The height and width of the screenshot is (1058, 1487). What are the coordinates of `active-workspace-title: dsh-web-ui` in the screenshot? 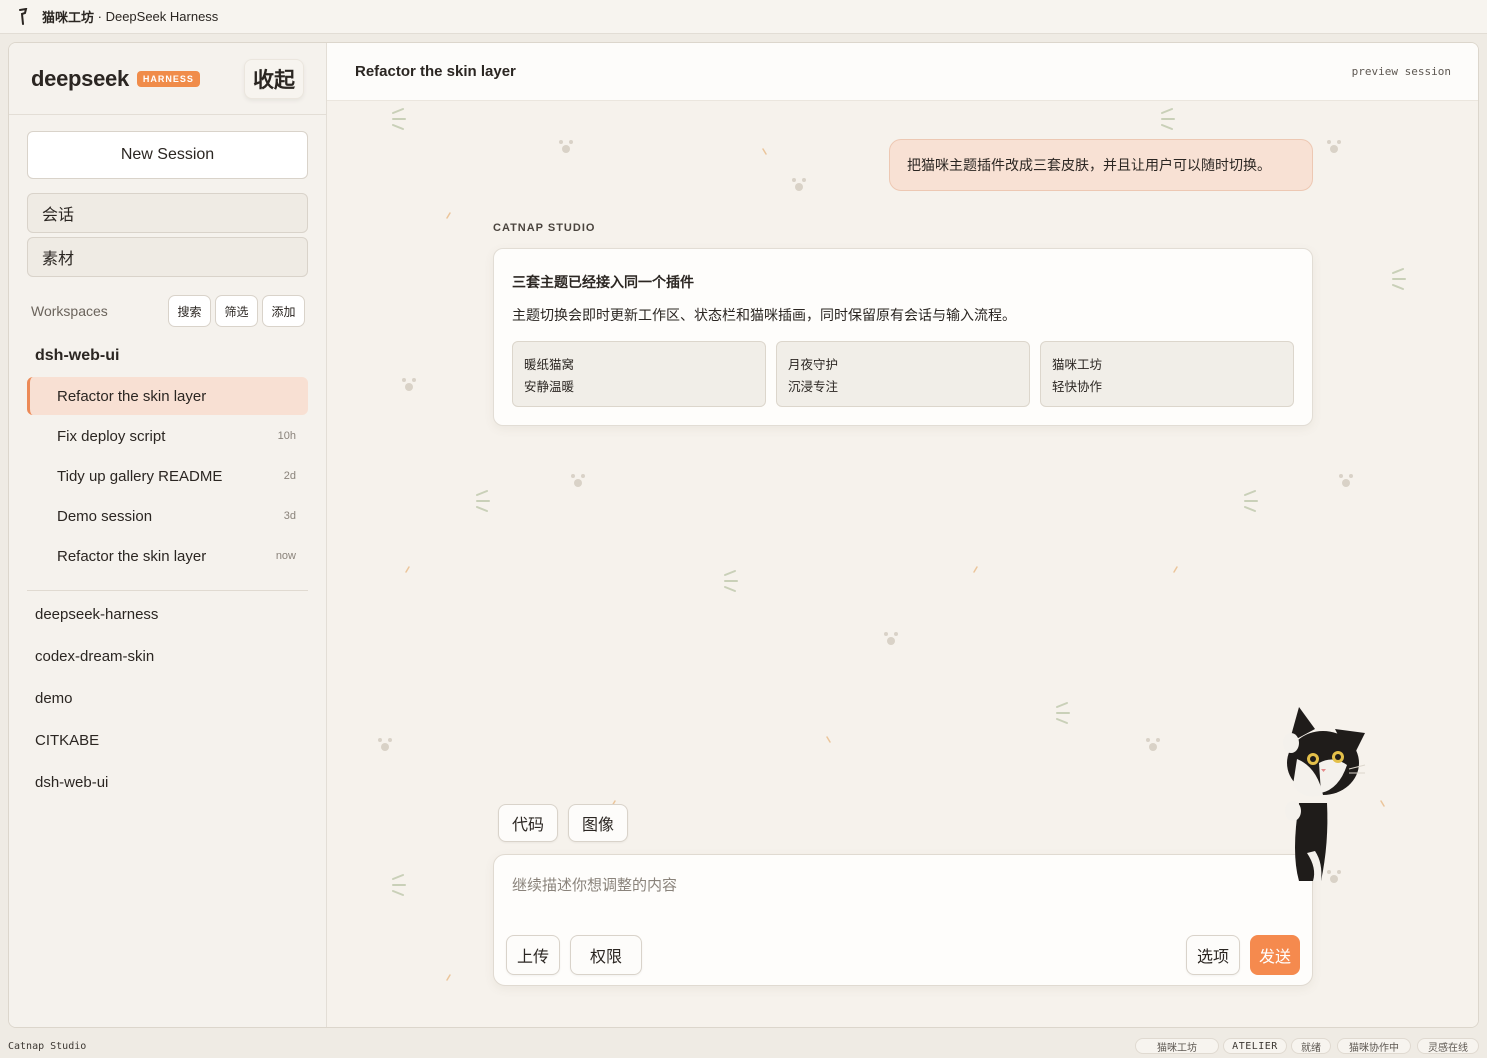 It's located at (77, 356).